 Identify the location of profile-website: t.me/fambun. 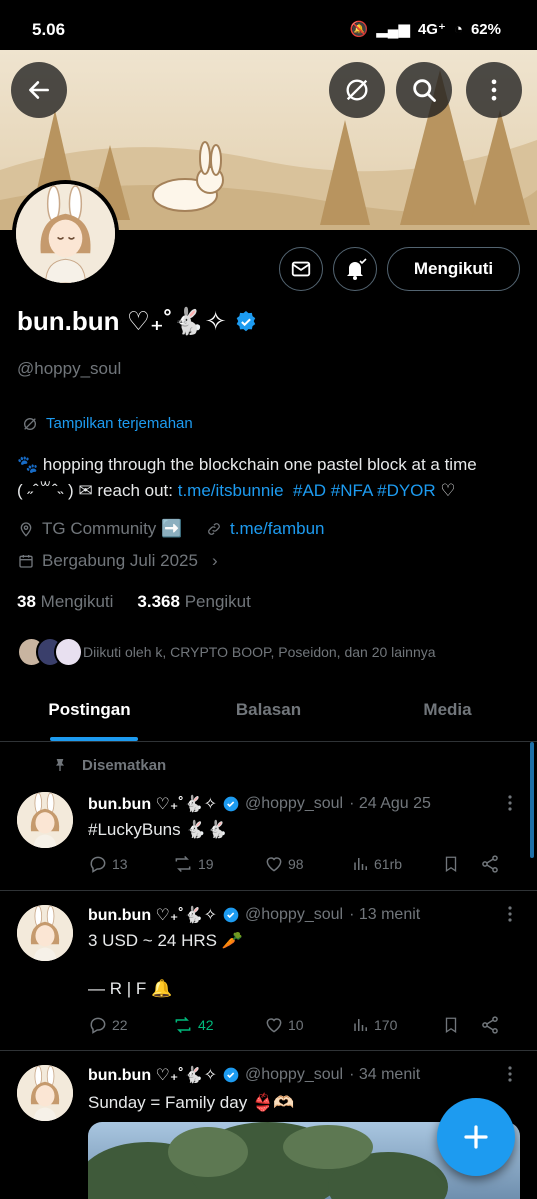
(265, 529).